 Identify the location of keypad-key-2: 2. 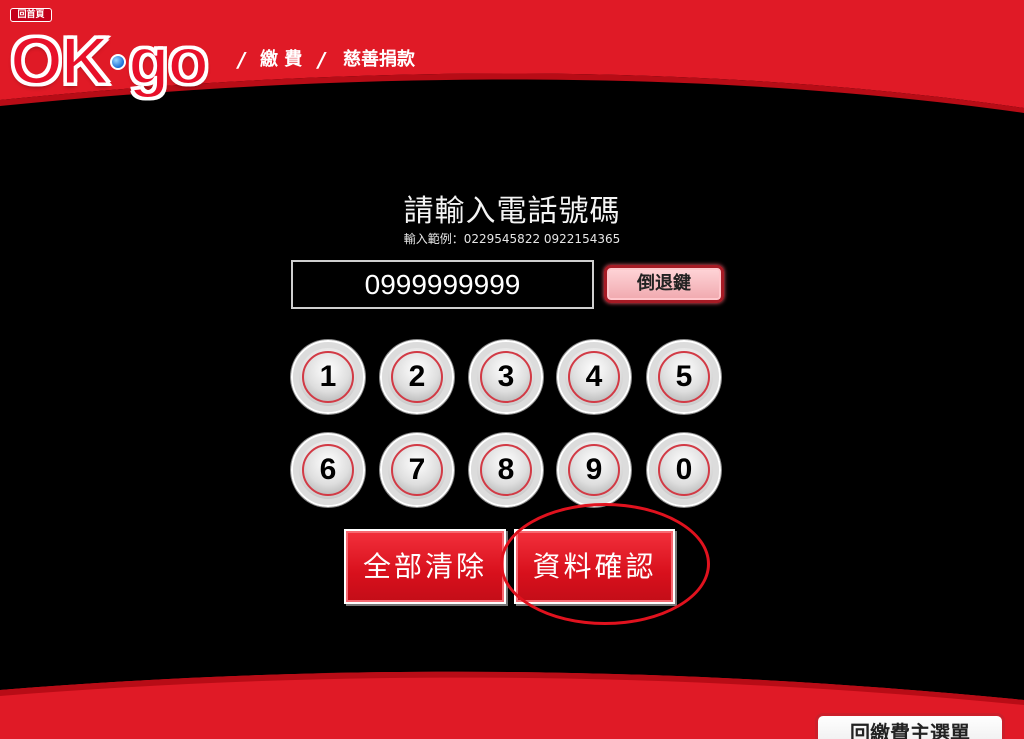
(417, 377).